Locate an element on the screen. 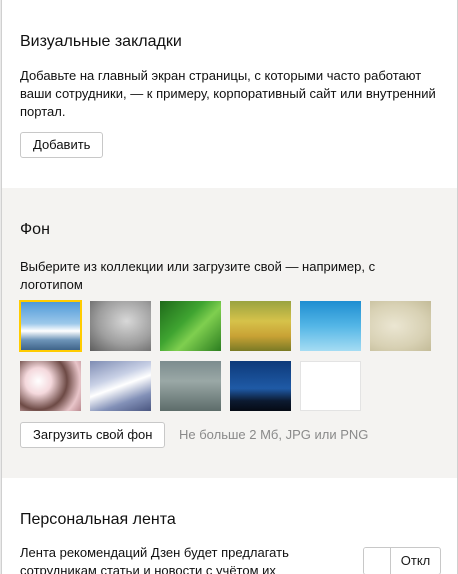 This screenshot has width=458, height=574. thumbnail-plain-white is located at coordinates (330, 386).